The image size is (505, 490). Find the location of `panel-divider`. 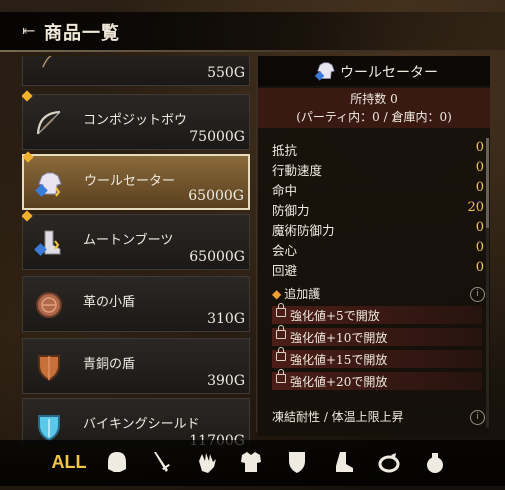

panel-divider is located at coordinates (256, 246).